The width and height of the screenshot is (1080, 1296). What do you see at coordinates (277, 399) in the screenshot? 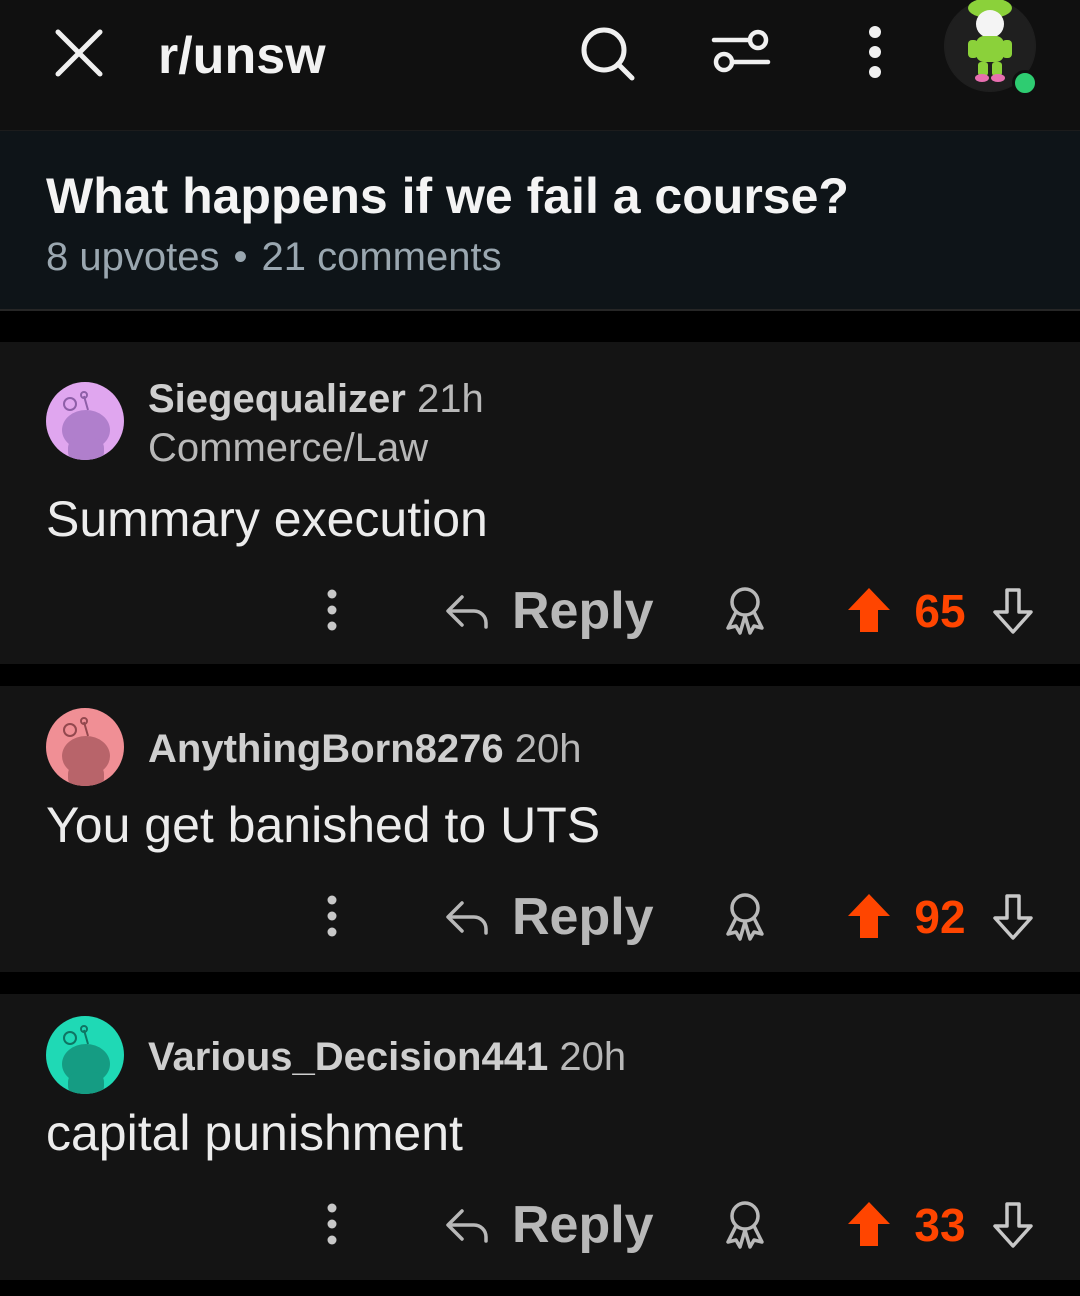
I see `username: Siegequalizer` at bounding box center [277, 399].